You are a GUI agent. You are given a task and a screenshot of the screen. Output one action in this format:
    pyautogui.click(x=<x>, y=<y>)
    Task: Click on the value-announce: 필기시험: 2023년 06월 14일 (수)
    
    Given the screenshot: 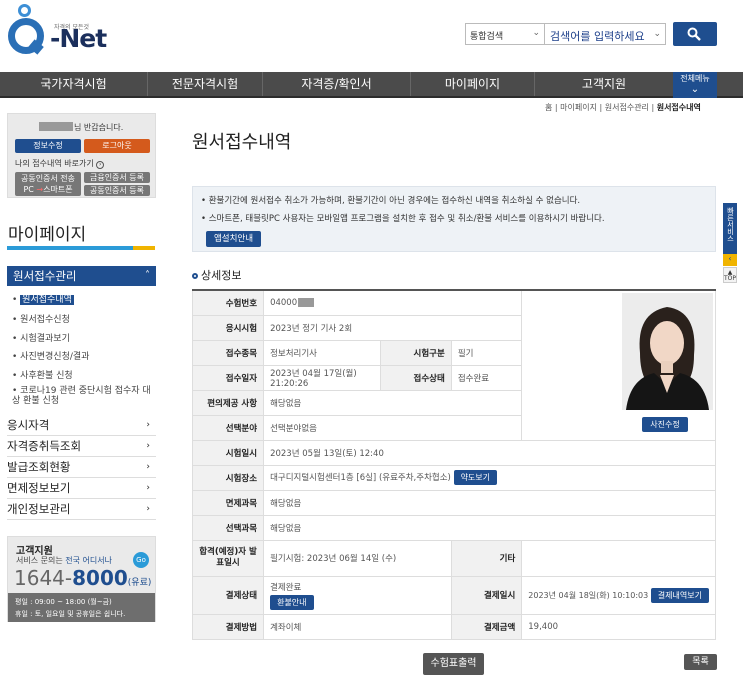 What is the action you would take?
    pyautogui.click(x=357, y=558)
    